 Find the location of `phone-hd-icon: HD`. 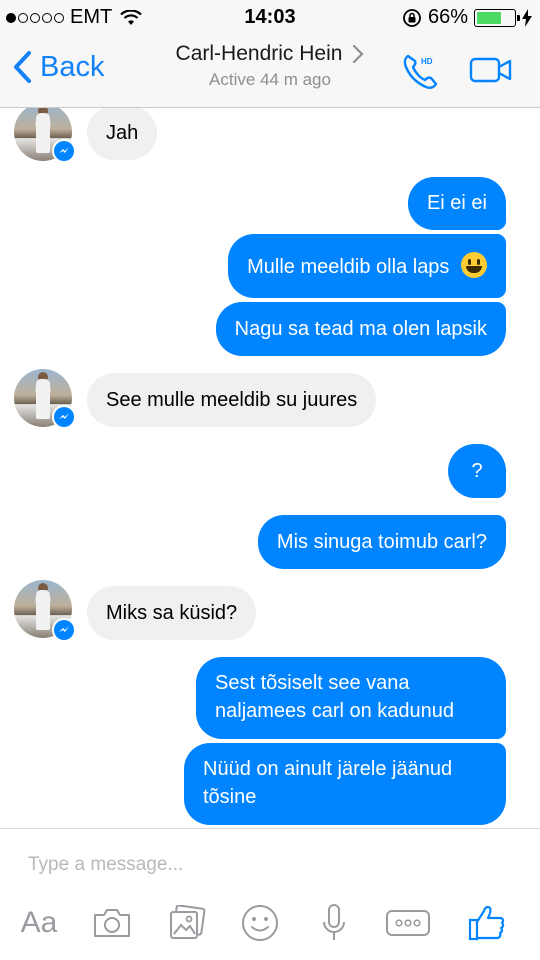

phone-hd-icon: HD is located at coordinates (420, 71).